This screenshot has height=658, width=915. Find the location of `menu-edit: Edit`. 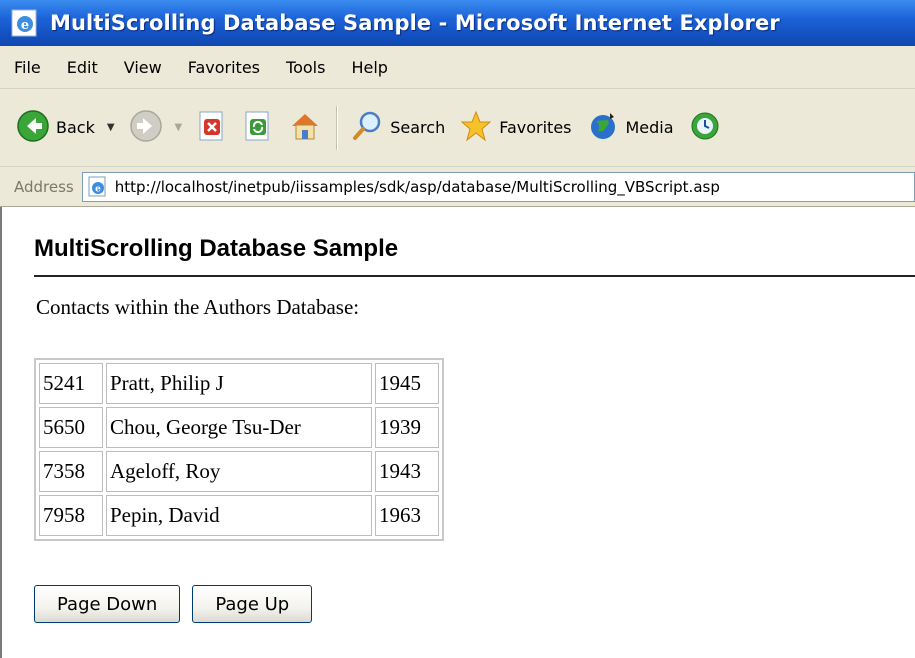

menu-edit: Edit is located at coordinates (82, 67).